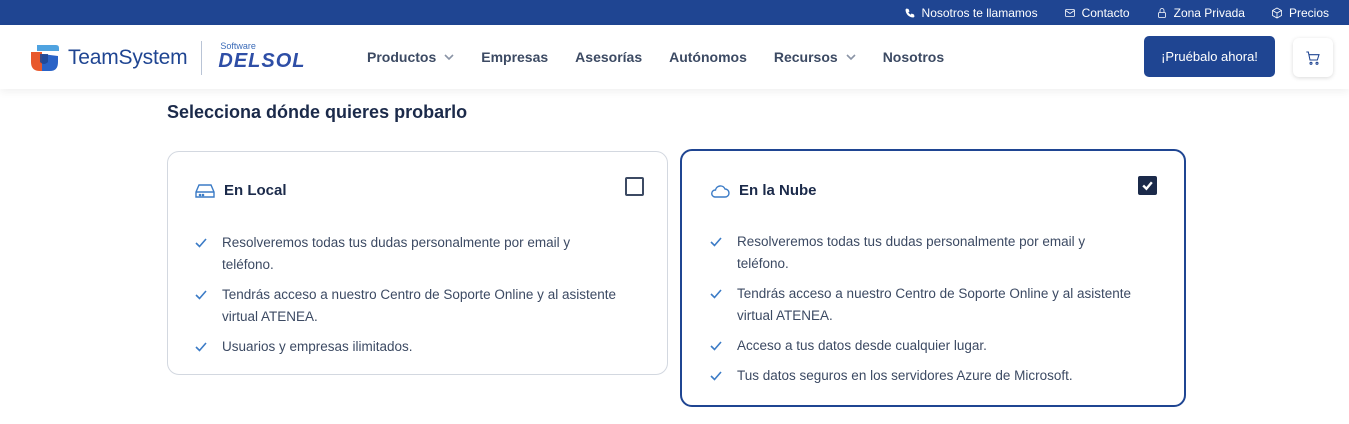  I want to click on nav-item-recursos: Recursos, so click(815, 57).